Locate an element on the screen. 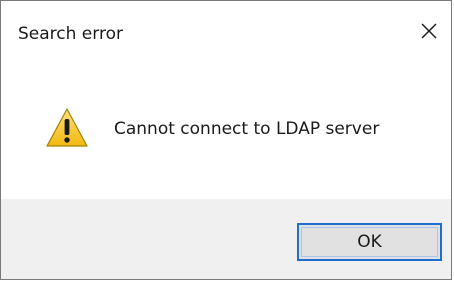 This screenshot has height=282, width=454. warning-icon is located at coordinates (67, 127).